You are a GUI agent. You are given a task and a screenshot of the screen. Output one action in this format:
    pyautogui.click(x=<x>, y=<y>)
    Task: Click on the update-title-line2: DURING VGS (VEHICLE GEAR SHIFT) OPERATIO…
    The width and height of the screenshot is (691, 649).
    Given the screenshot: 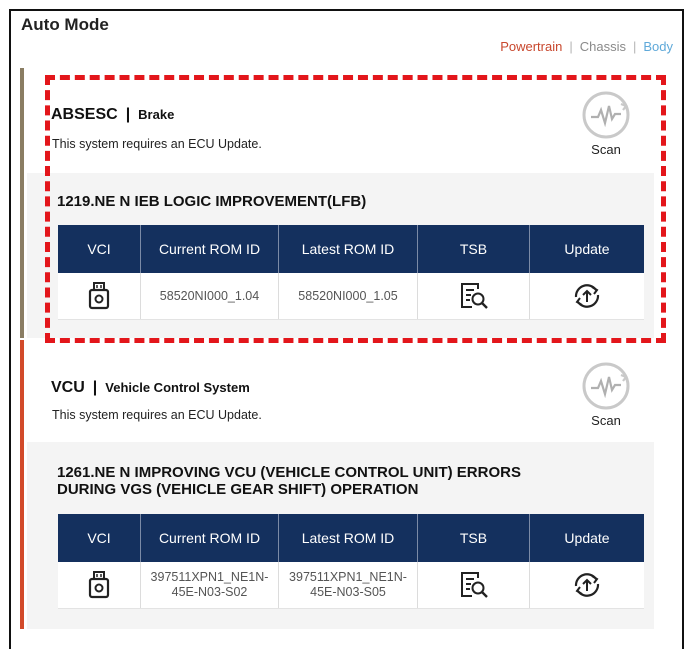 What is the action you would take?
    pyautogui.click(x=238, y=489)
    